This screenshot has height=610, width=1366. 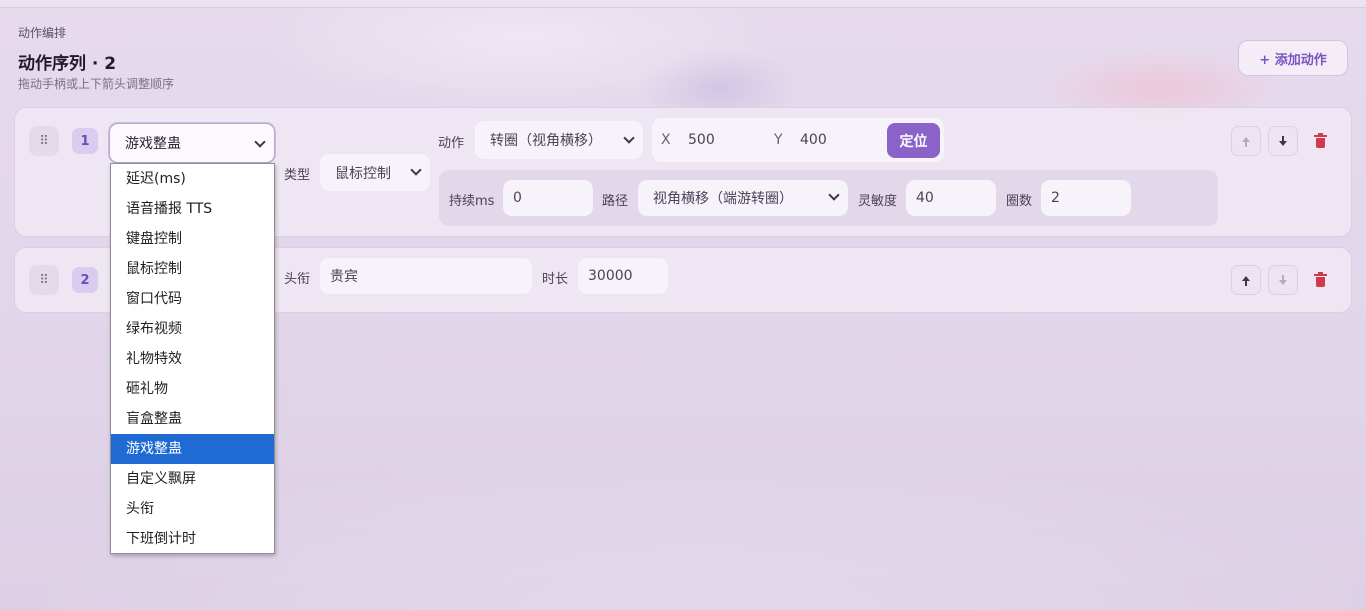 I want to click on dropdown-option: 绿布视频, so click(x=192, y=329).